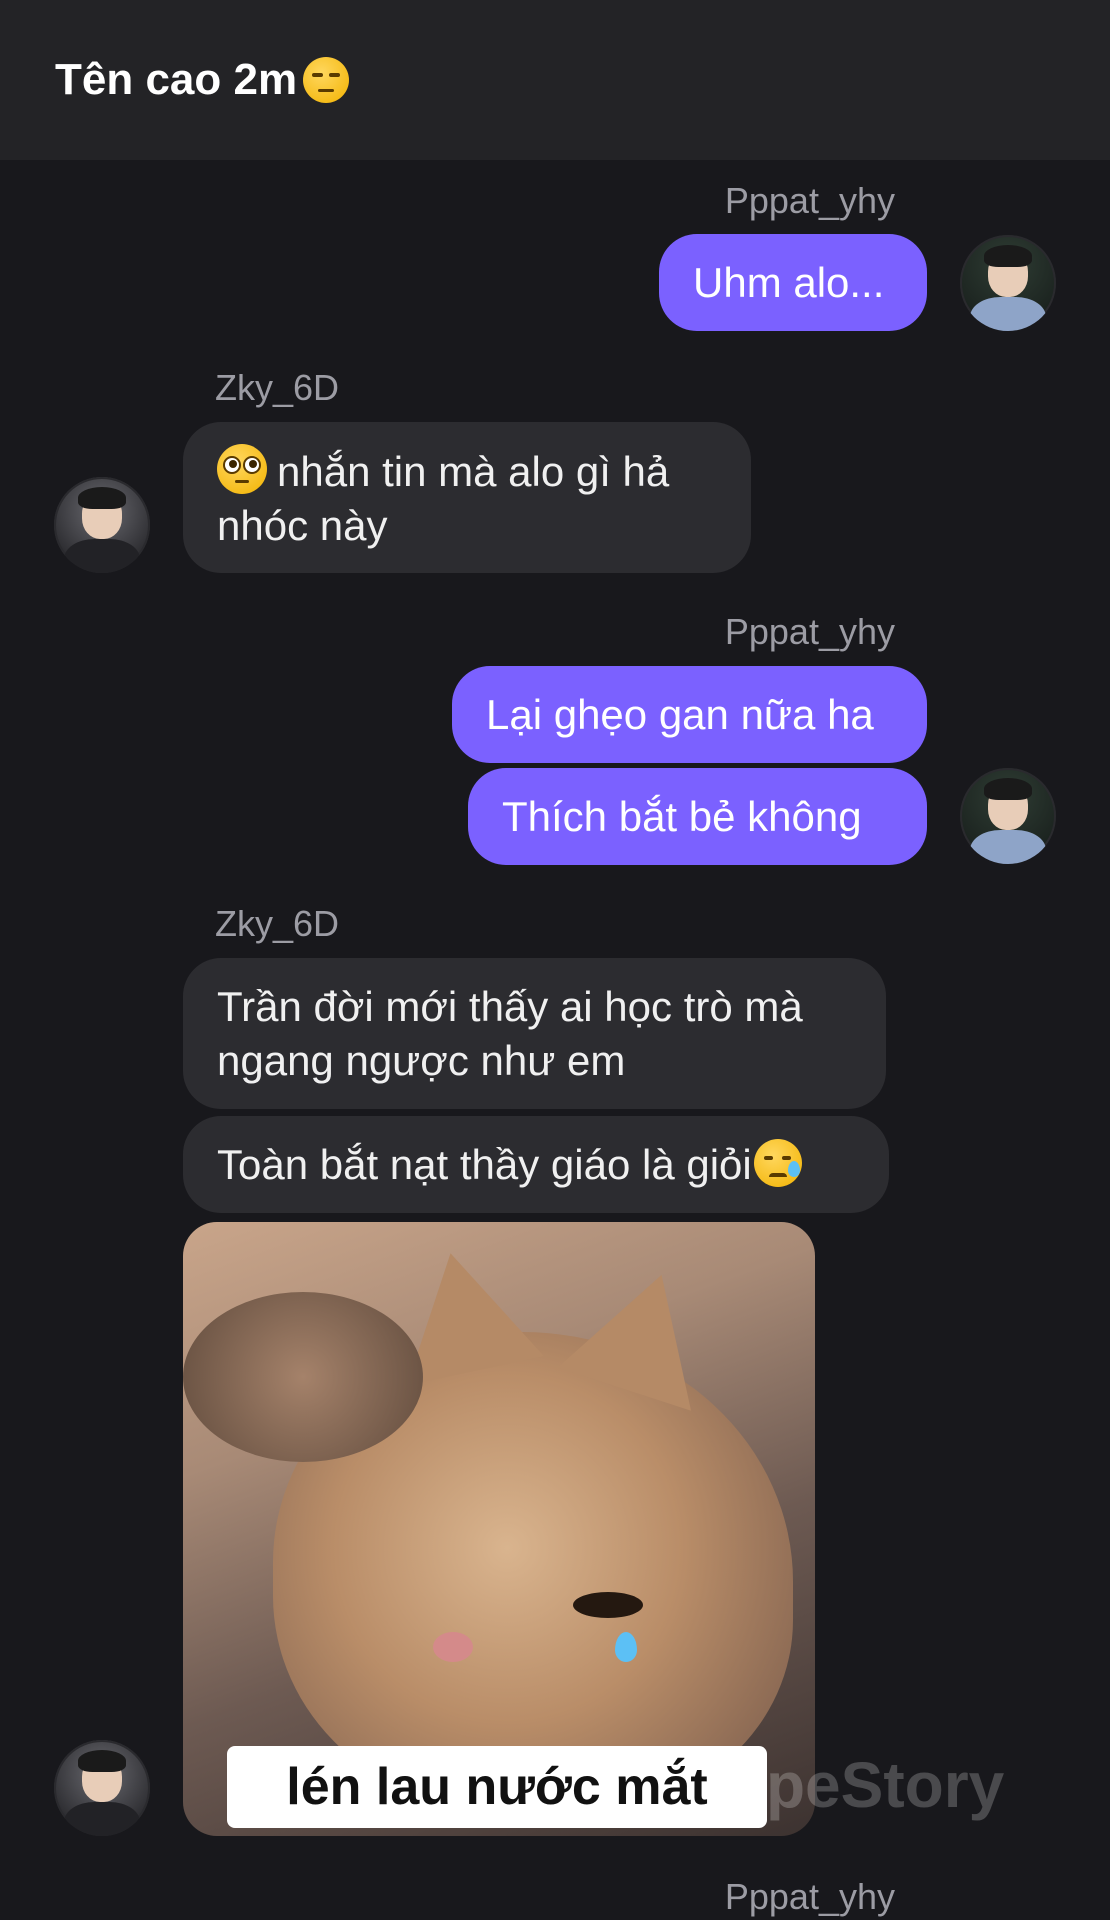 The width and height of the screenshot is (1110, 1920). What do you see at coordinates (626, 1647) in the screenshot?
I see `teardrop-icon` at bounding box center [626, 1647].